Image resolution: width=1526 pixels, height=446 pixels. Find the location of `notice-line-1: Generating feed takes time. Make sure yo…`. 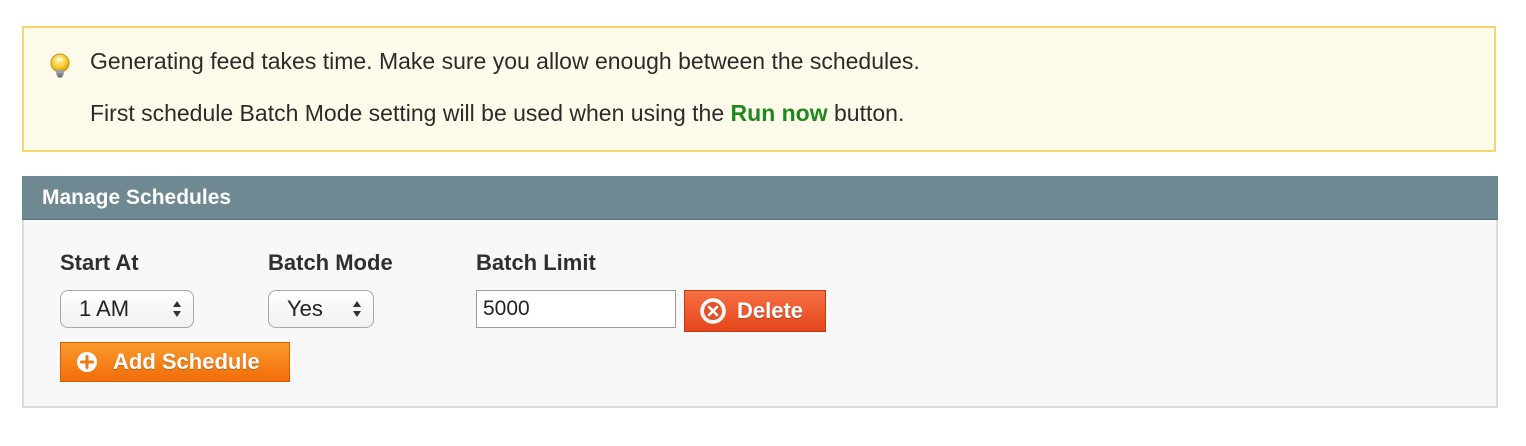

notice-line-1: Generating feed takes time. Make sure yo… is located at coordinates (505, 61).